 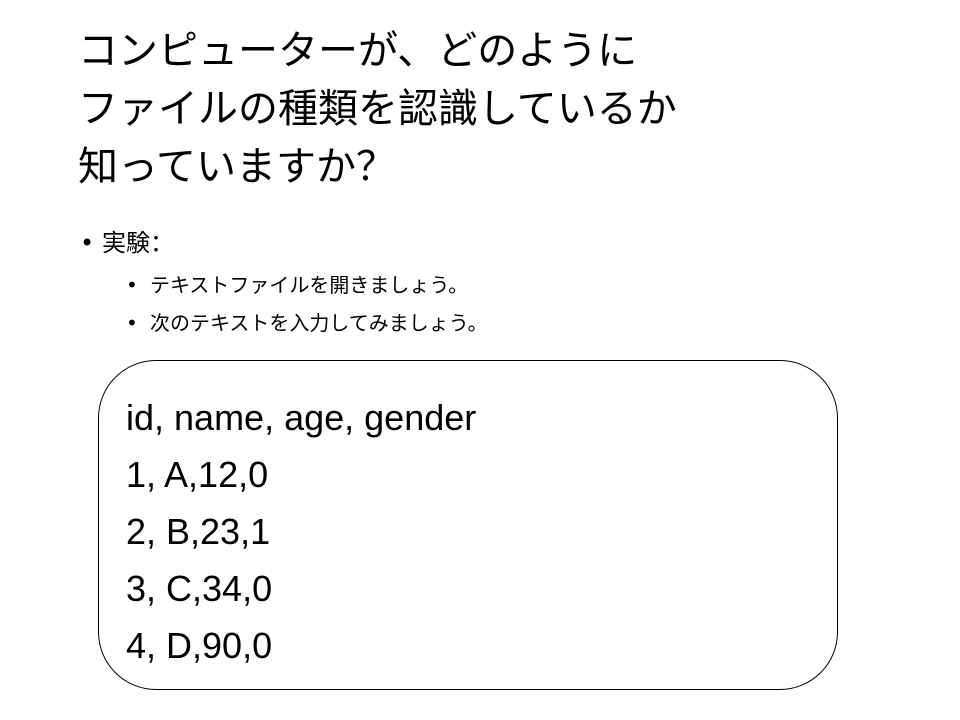 What do you see at coordinates (490, 323) in the screenshot?
I see `sub-bullet-item: • 次のテキストを入力してみましょう。` at bounding box center [490, 323].